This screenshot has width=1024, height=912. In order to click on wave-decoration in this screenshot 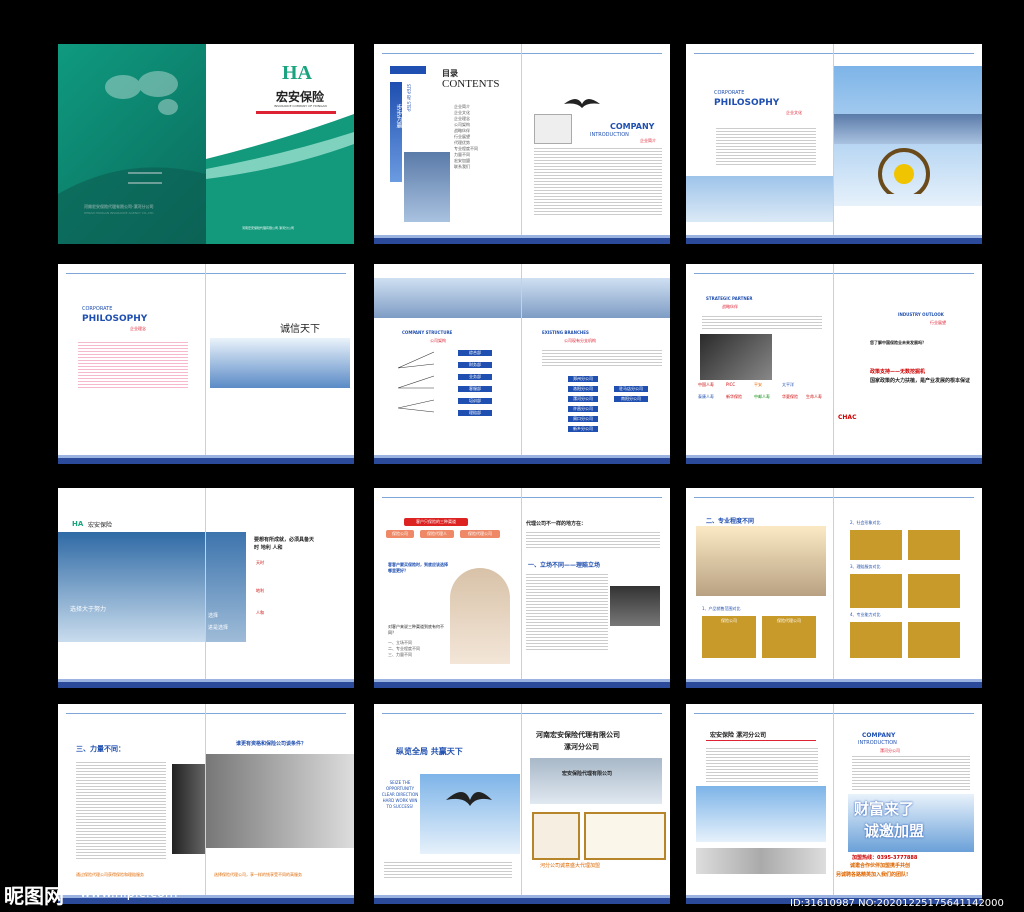, I will do `click(132, 205)`.